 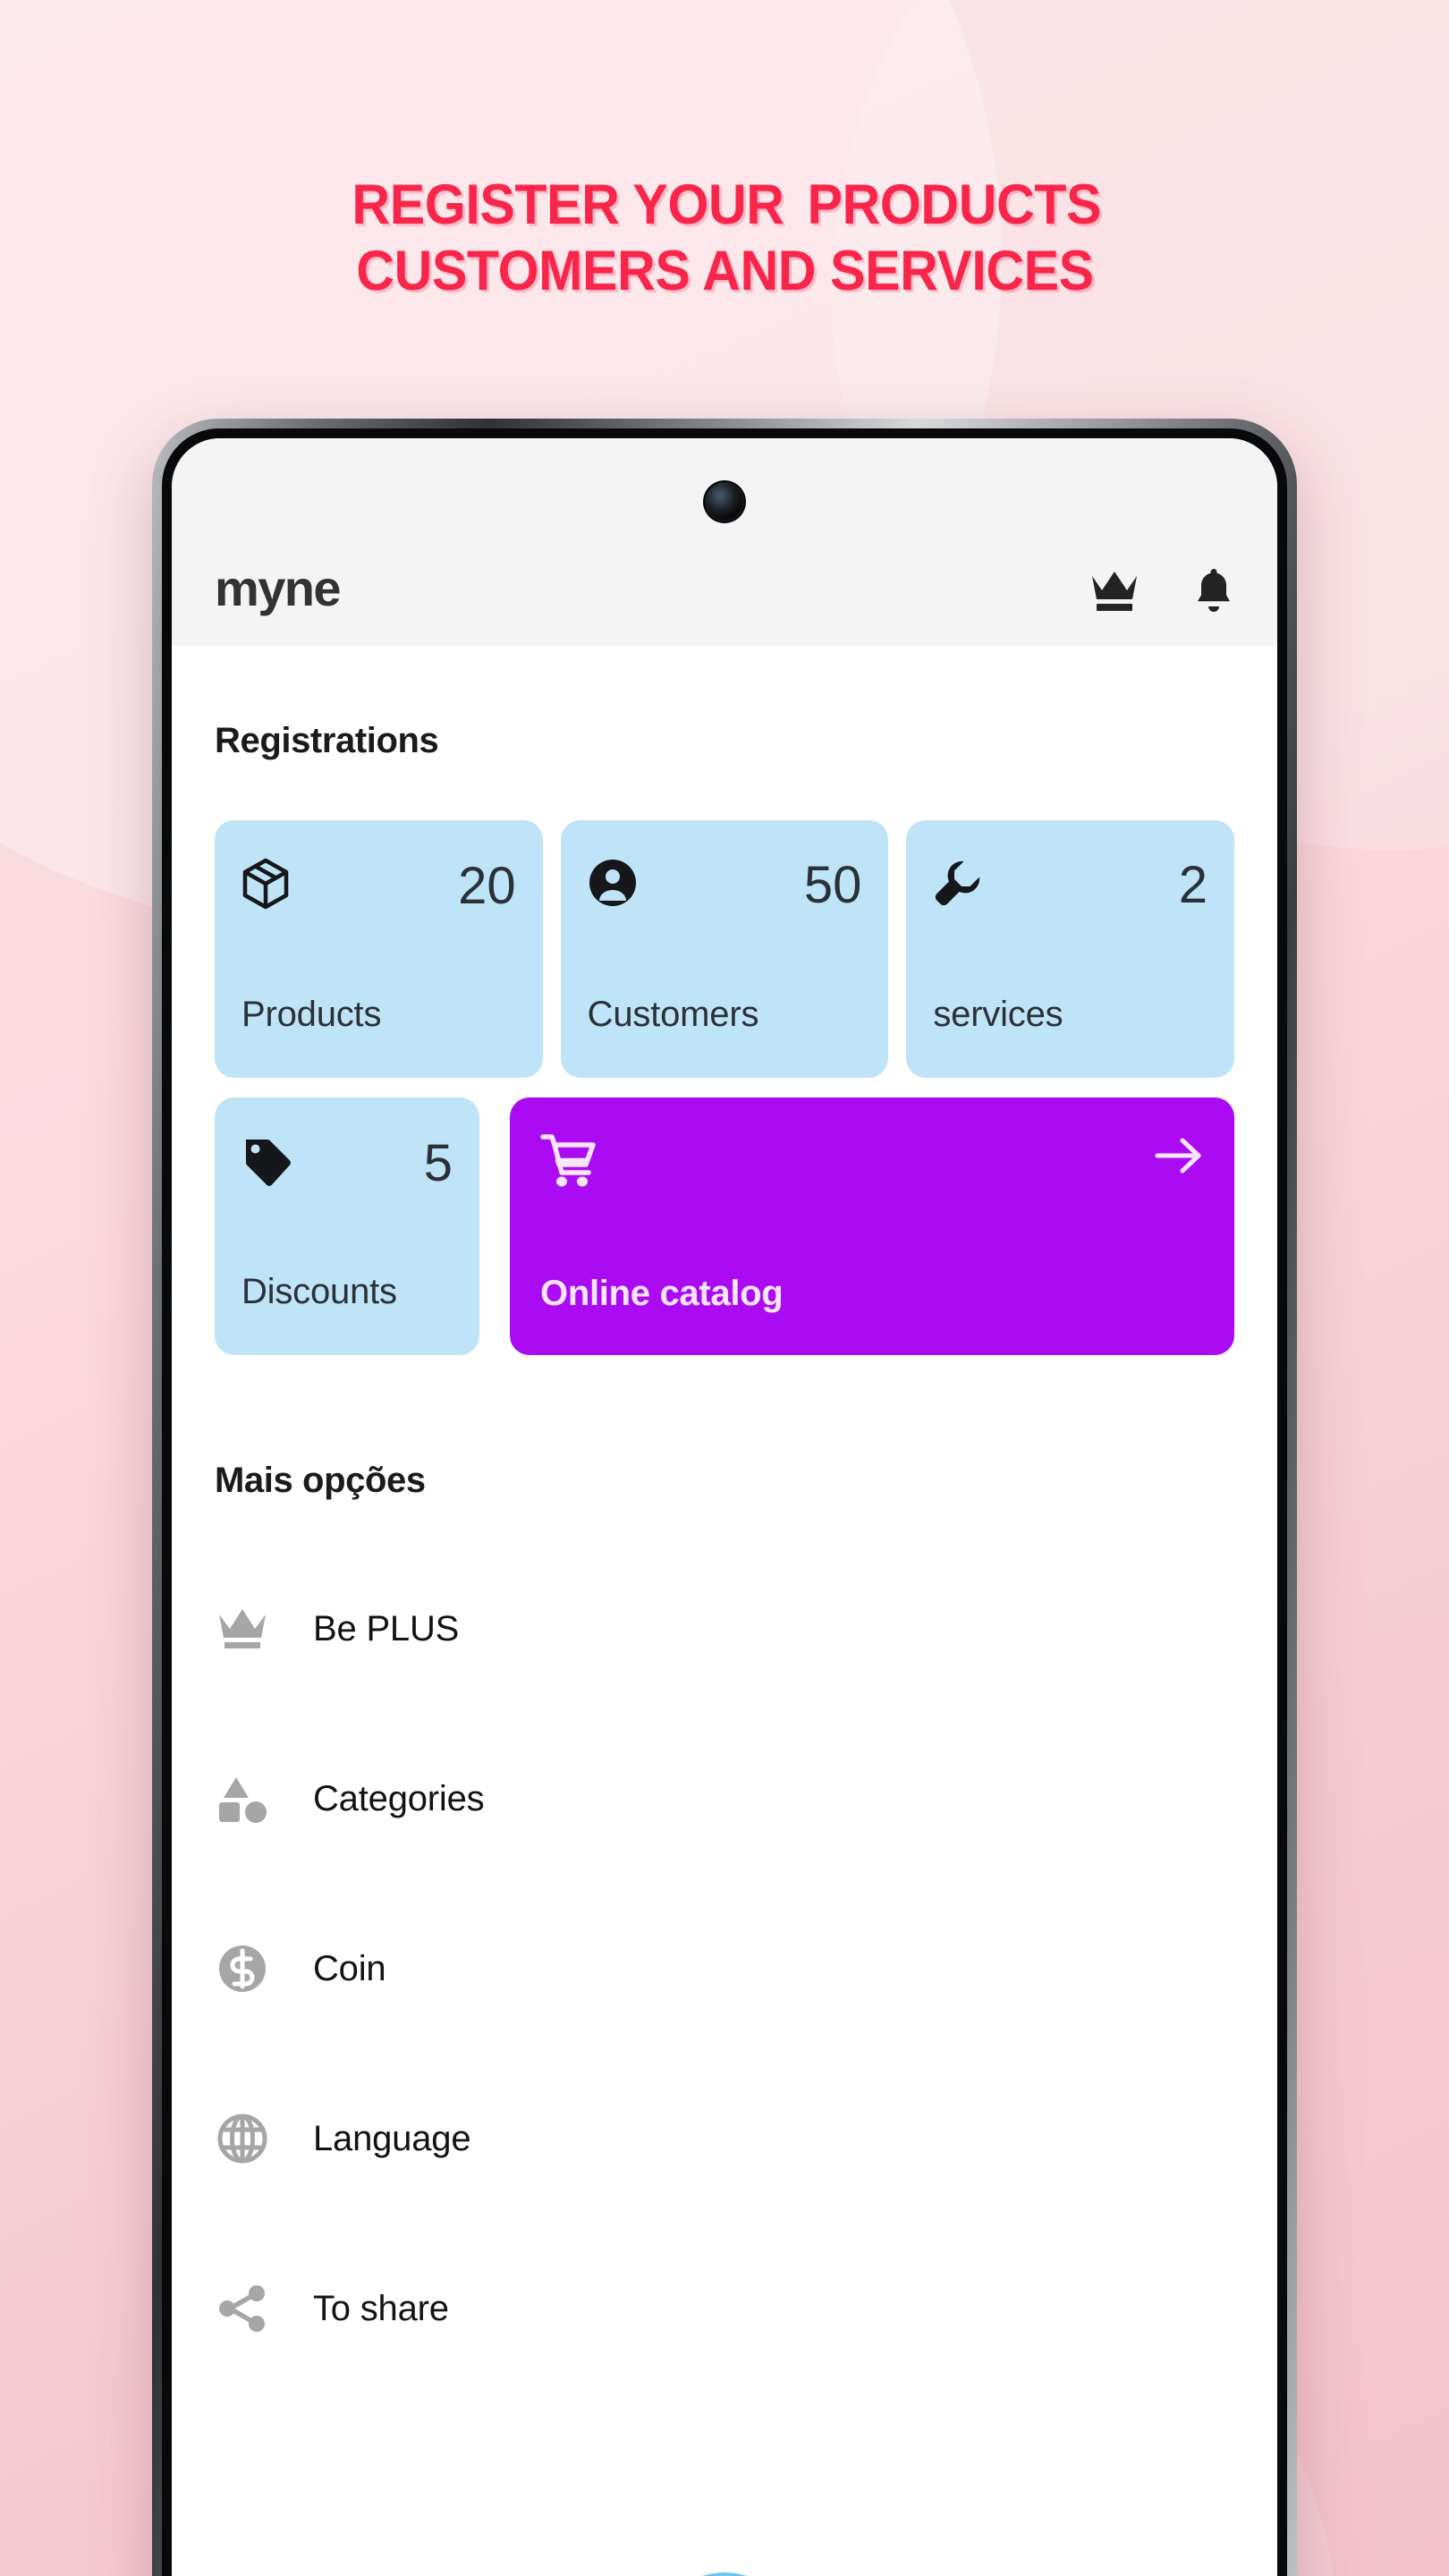 What do you see at coordinates (1213, 590) in the screenshot?
I see `bell-icon` at bounding box center [1213, 590].